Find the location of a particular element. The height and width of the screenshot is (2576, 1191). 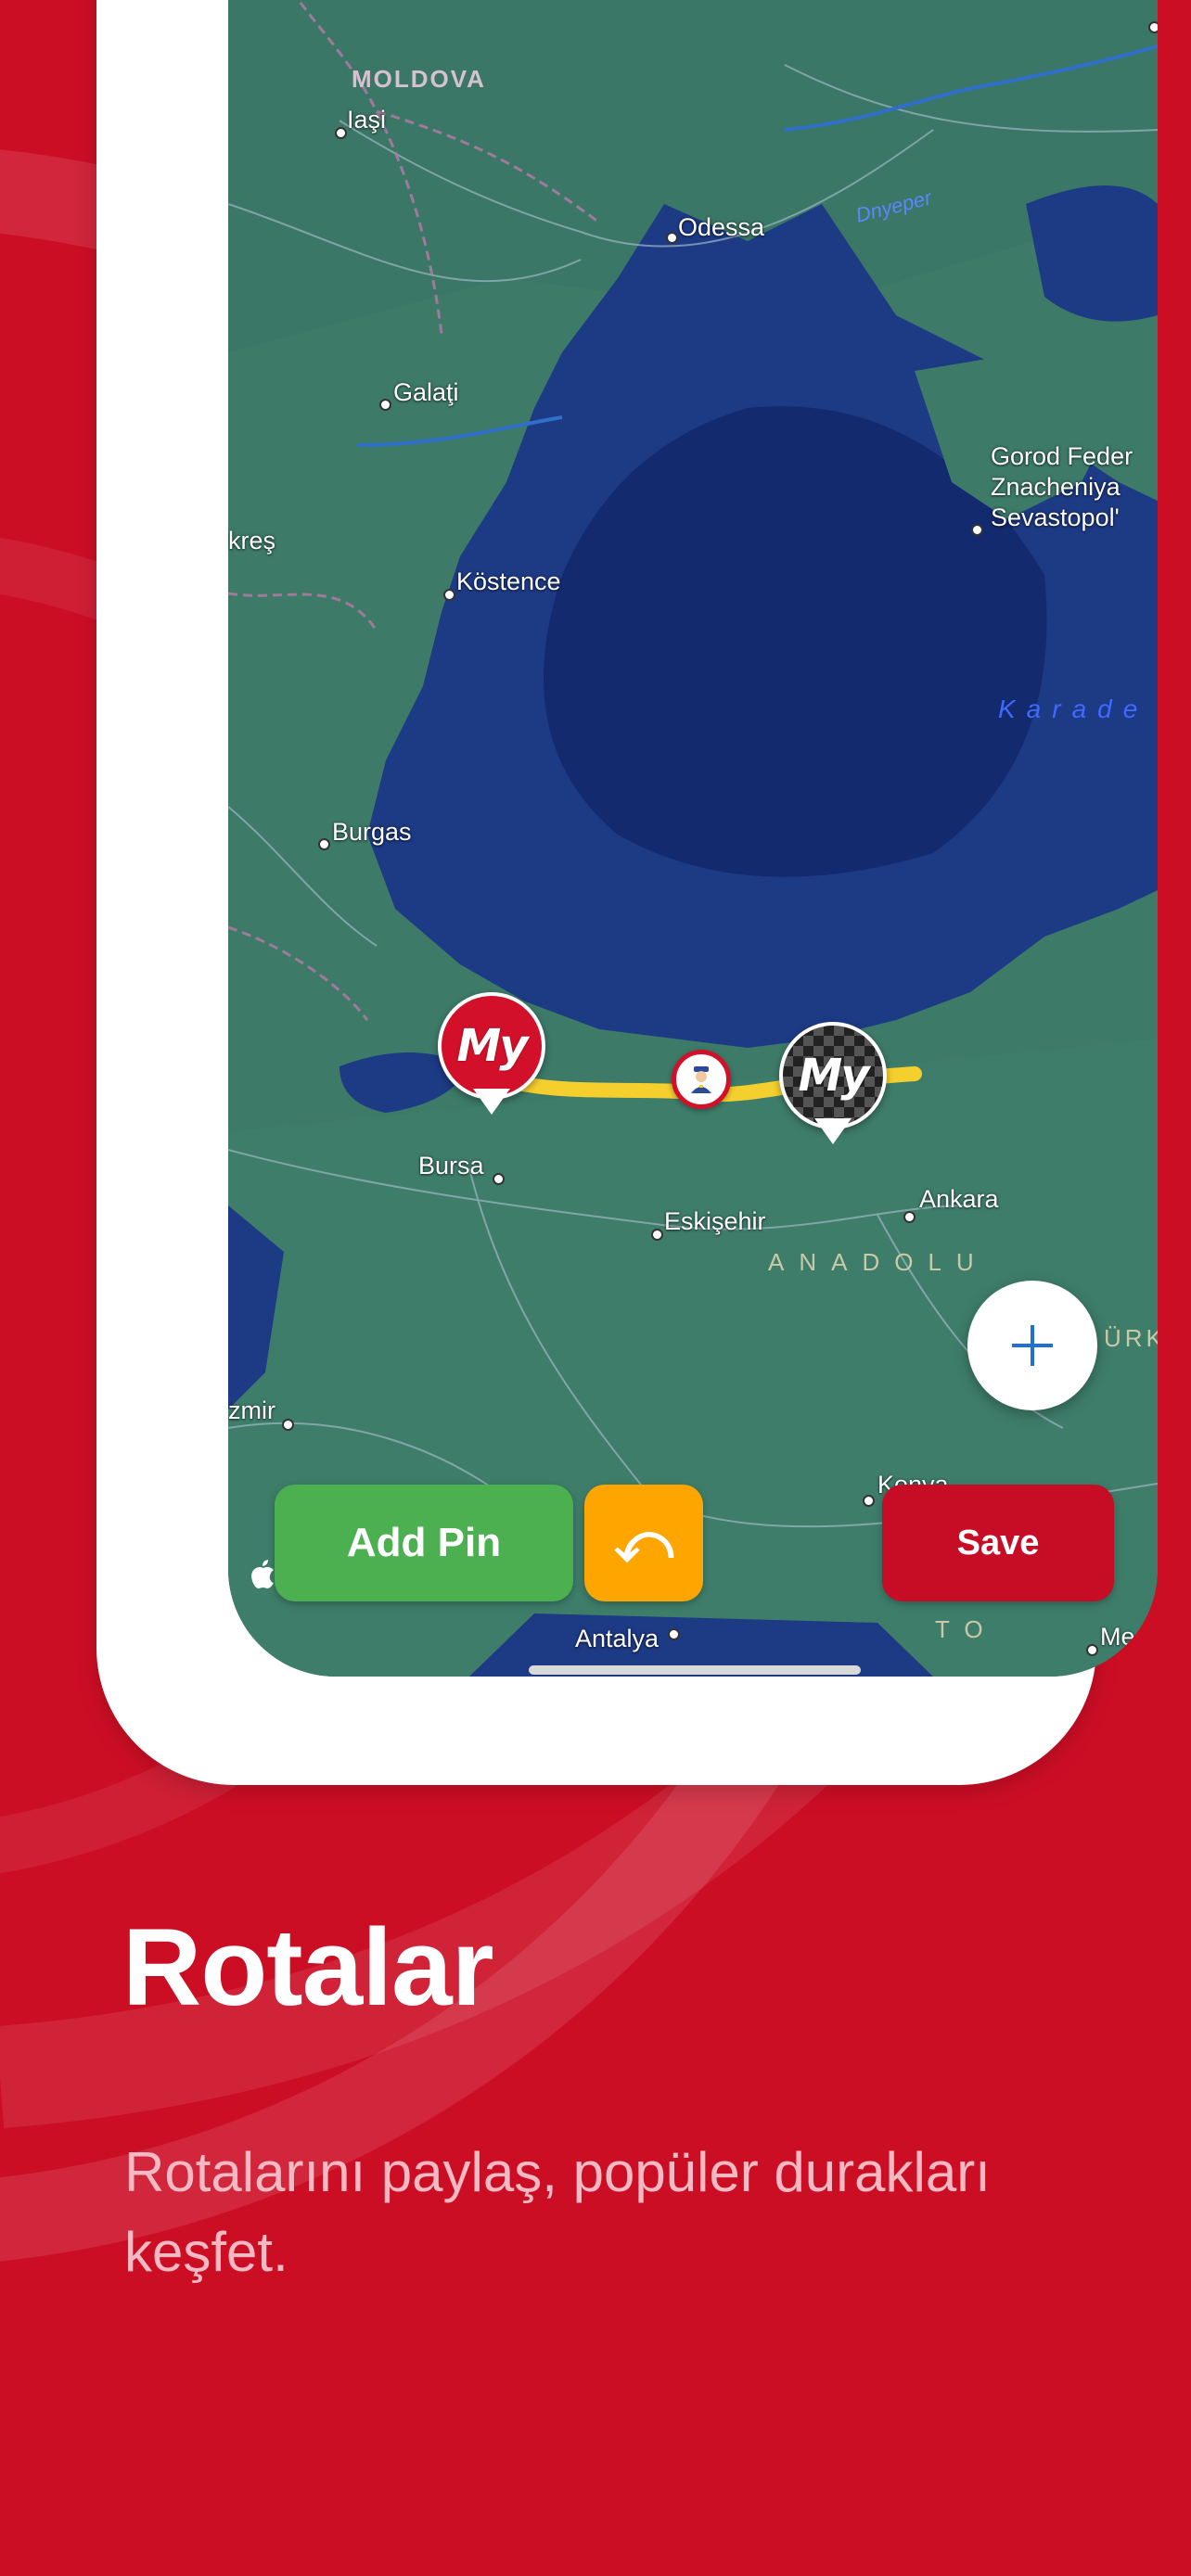

city-dot-konya is located at coordinates (869, 1501).